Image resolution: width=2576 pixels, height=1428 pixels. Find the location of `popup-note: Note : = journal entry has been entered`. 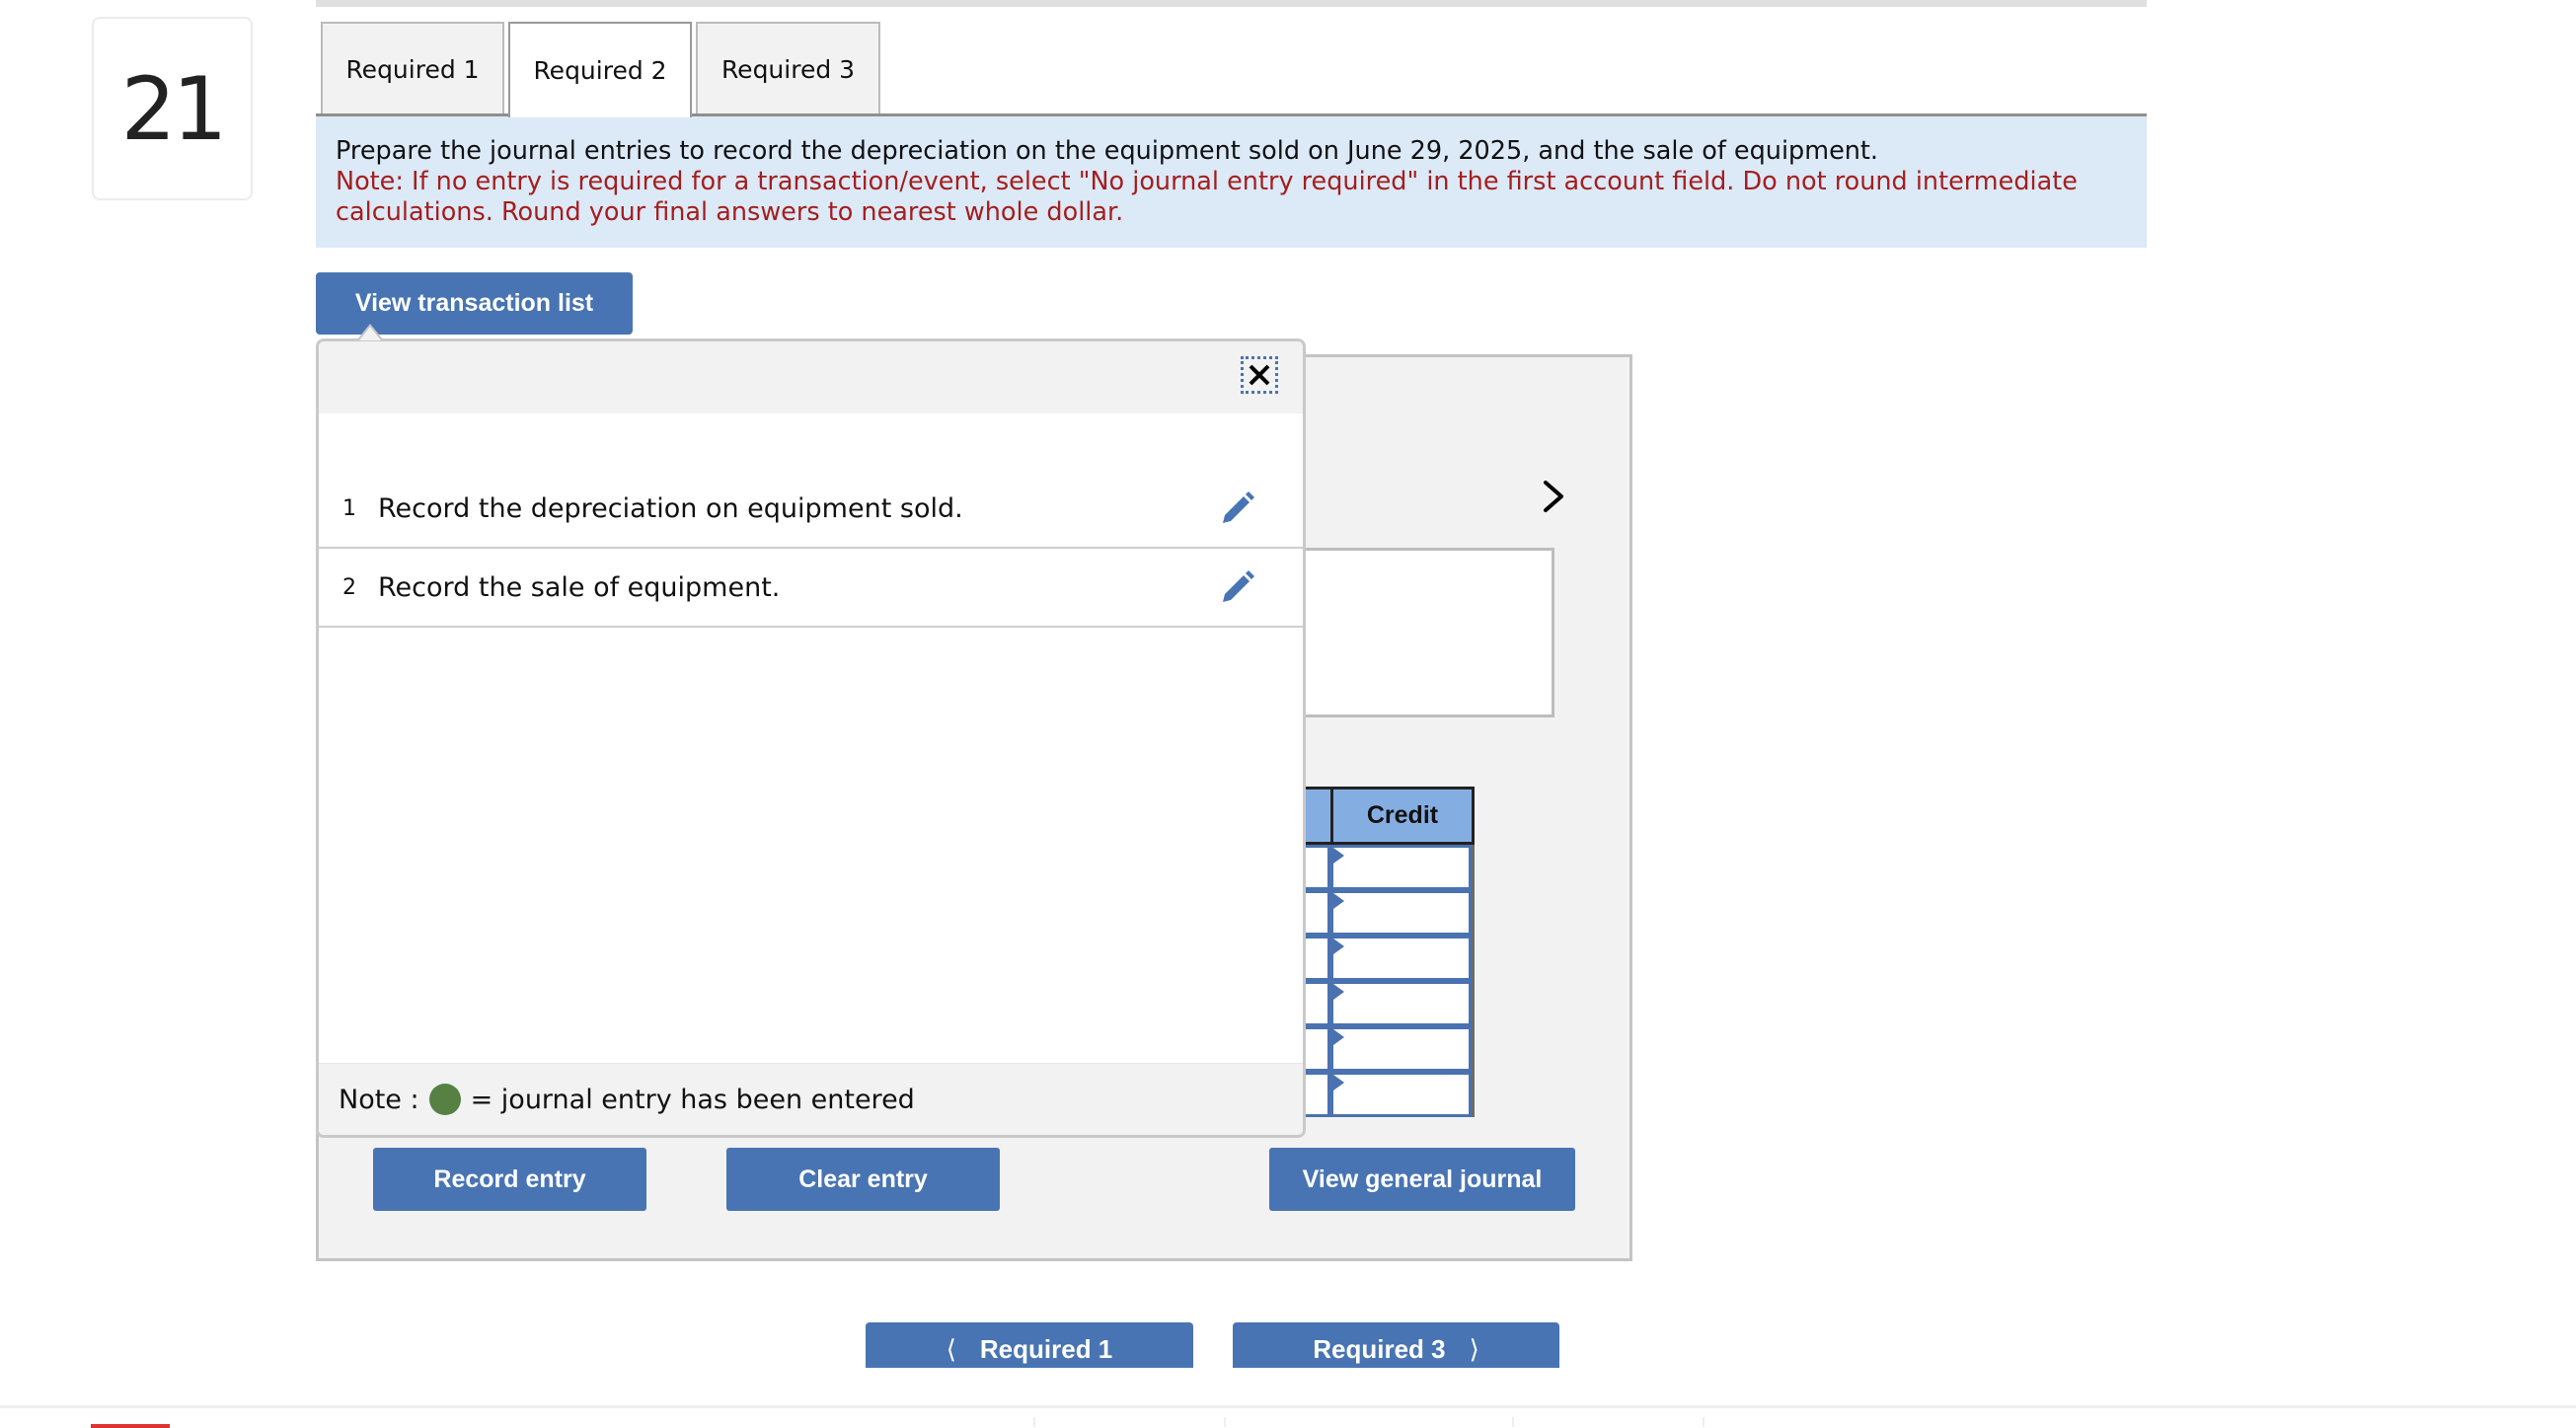

popup-note: Note : = journal entry has been entered is located at coordinates (811, 1099).